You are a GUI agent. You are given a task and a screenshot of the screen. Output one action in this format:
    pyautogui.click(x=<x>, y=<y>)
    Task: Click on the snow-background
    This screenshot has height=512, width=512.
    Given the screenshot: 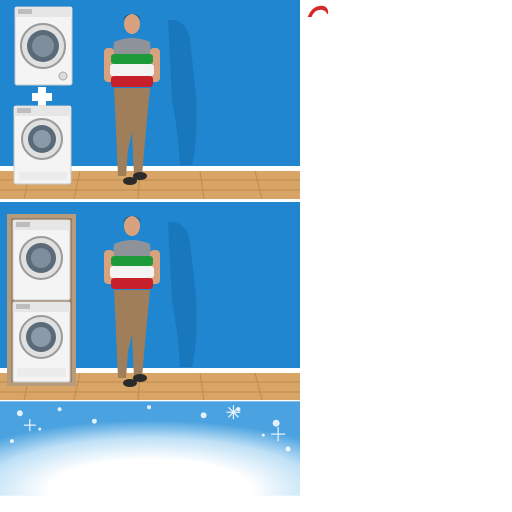 What is the action you would take?
    pyautogui.click(x=150, y=448)
    